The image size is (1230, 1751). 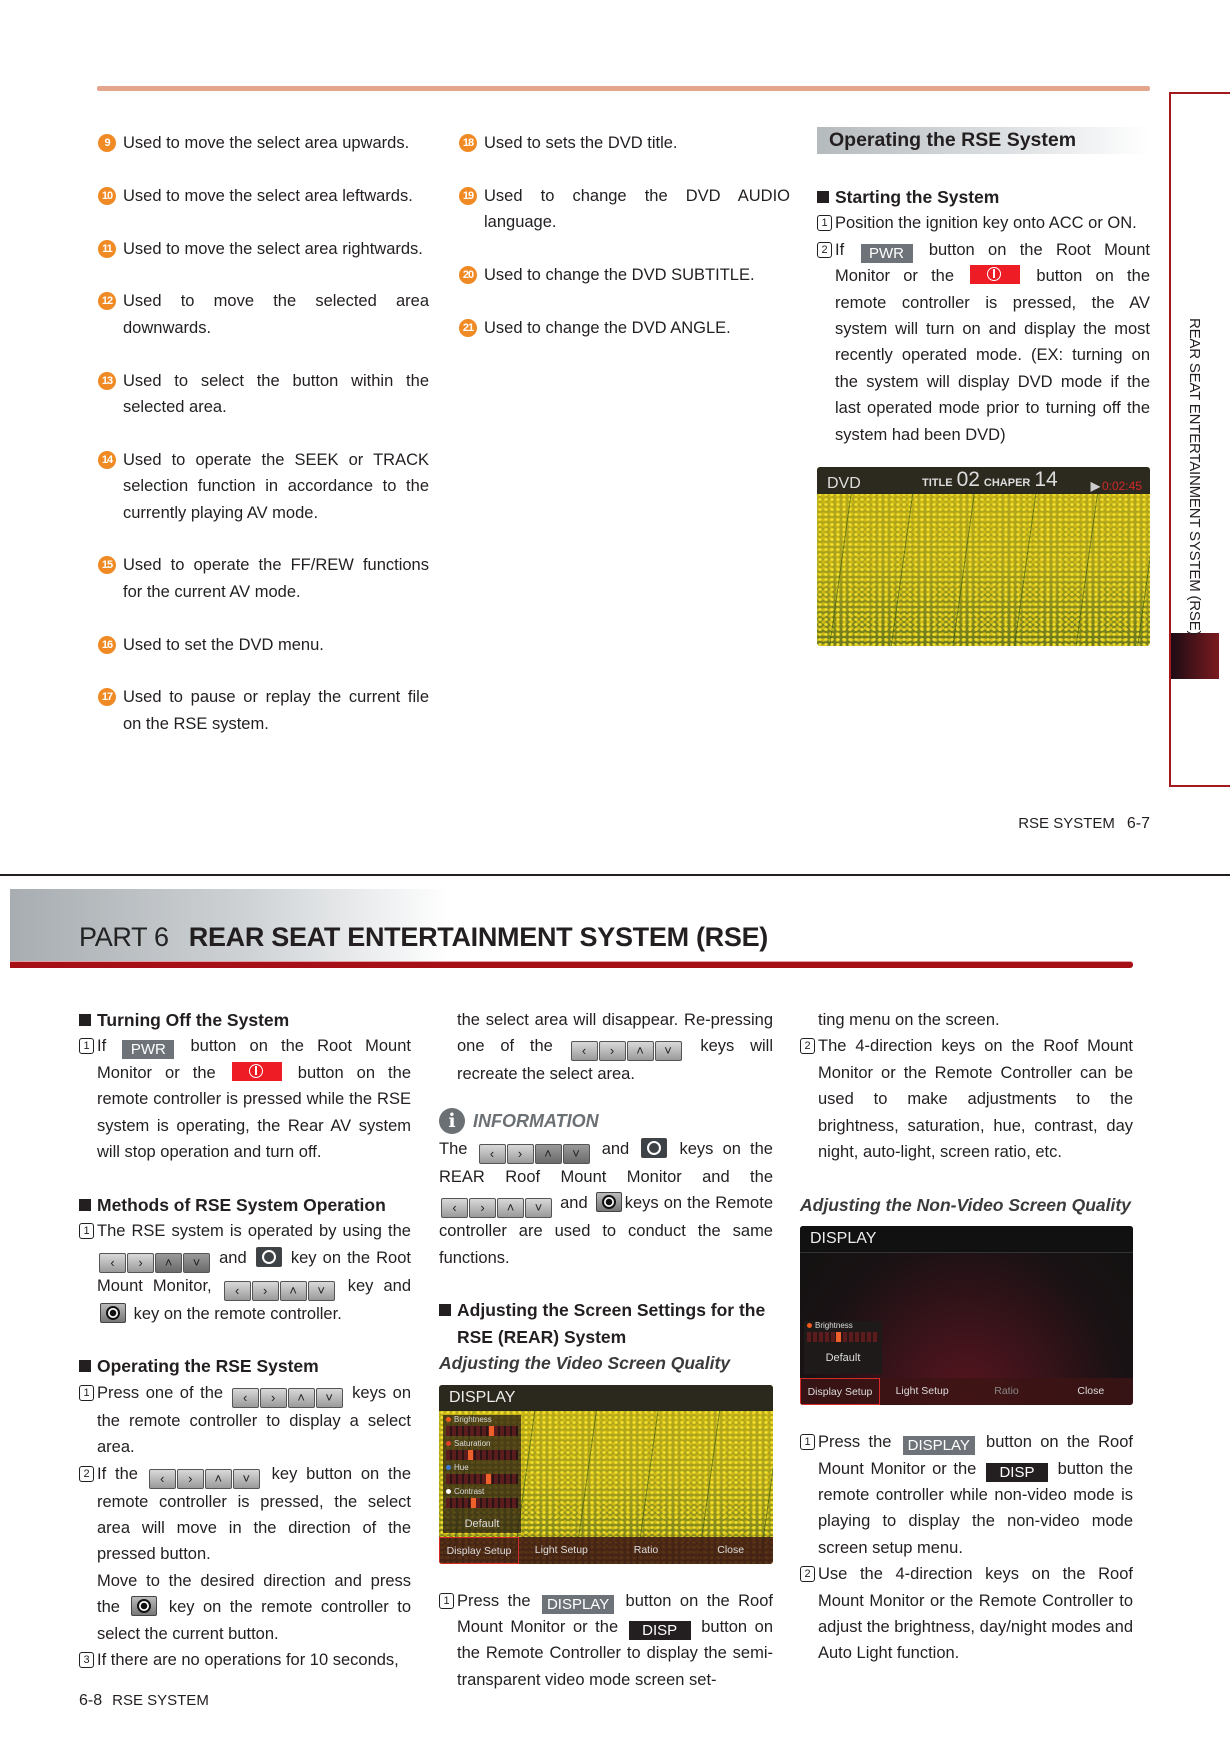 What do you see at coordinates (1199, 93) in the screenshot?
I see `side-tab-border-top` at bounding box center [1199, 93].